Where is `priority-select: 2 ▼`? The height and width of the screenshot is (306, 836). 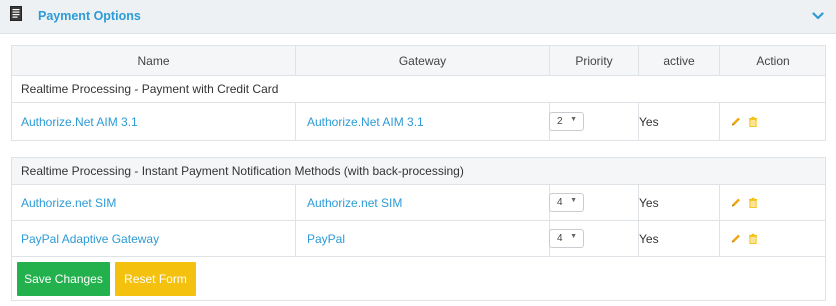 priority-select: 2 ▼ is located at coordinates (566, 121).